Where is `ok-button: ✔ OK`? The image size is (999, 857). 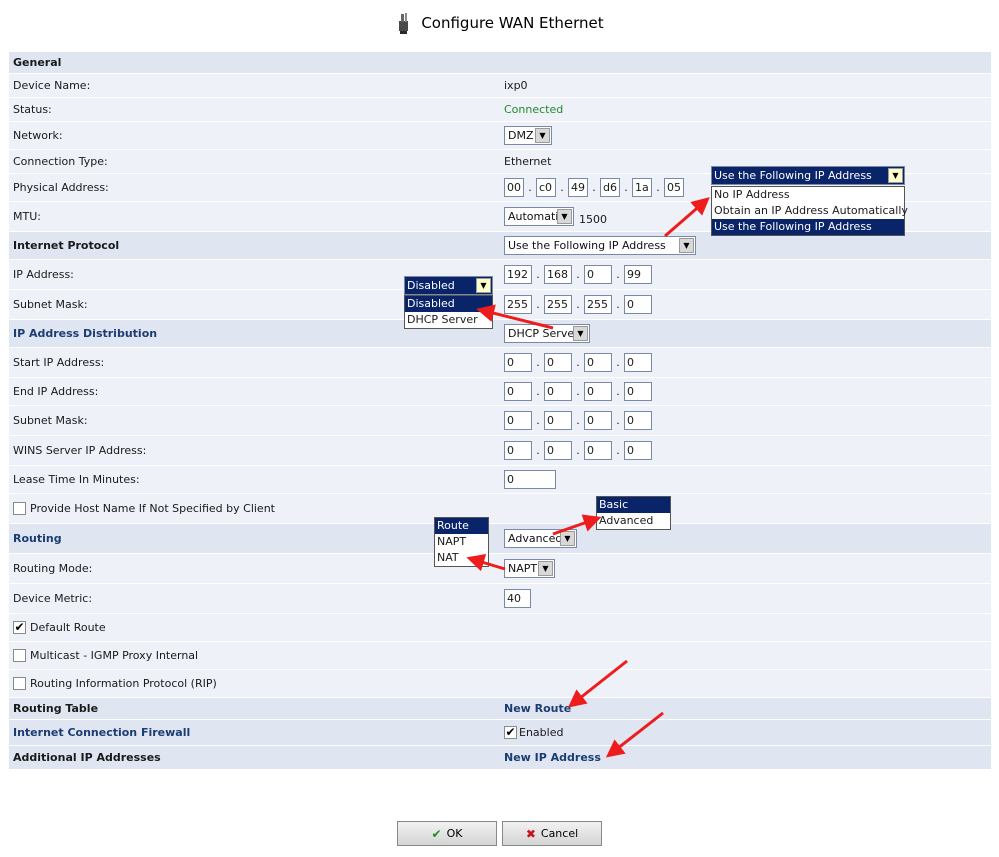
ok-button: ✔ OK is located at coordinates (447, 833).